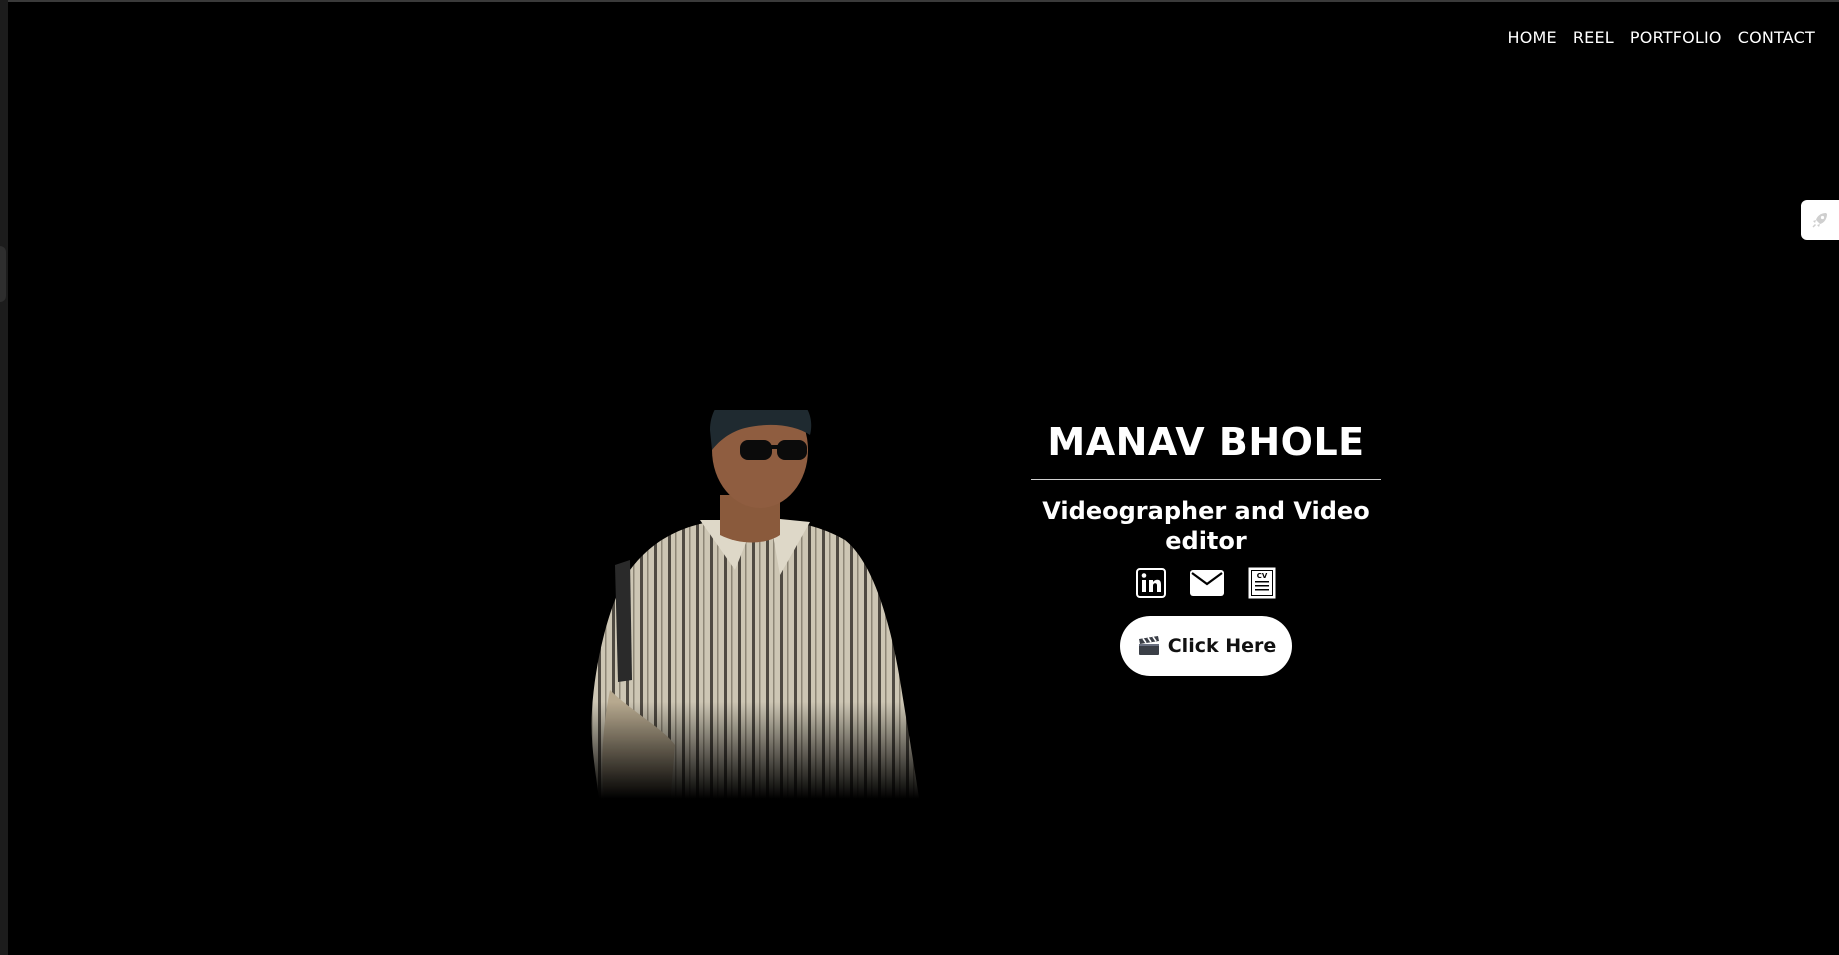 The height and width of the screenshot is (955, 1839). I want to click on clapperboard-icon, so click(1149, 646).